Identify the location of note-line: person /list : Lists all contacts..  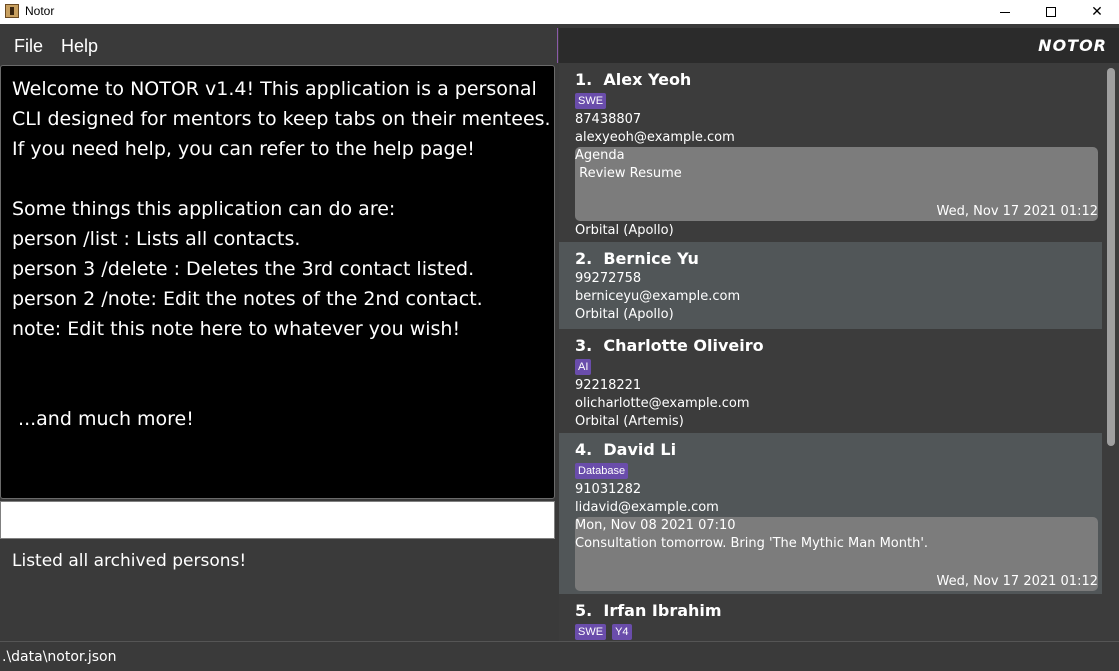
(156, 239).